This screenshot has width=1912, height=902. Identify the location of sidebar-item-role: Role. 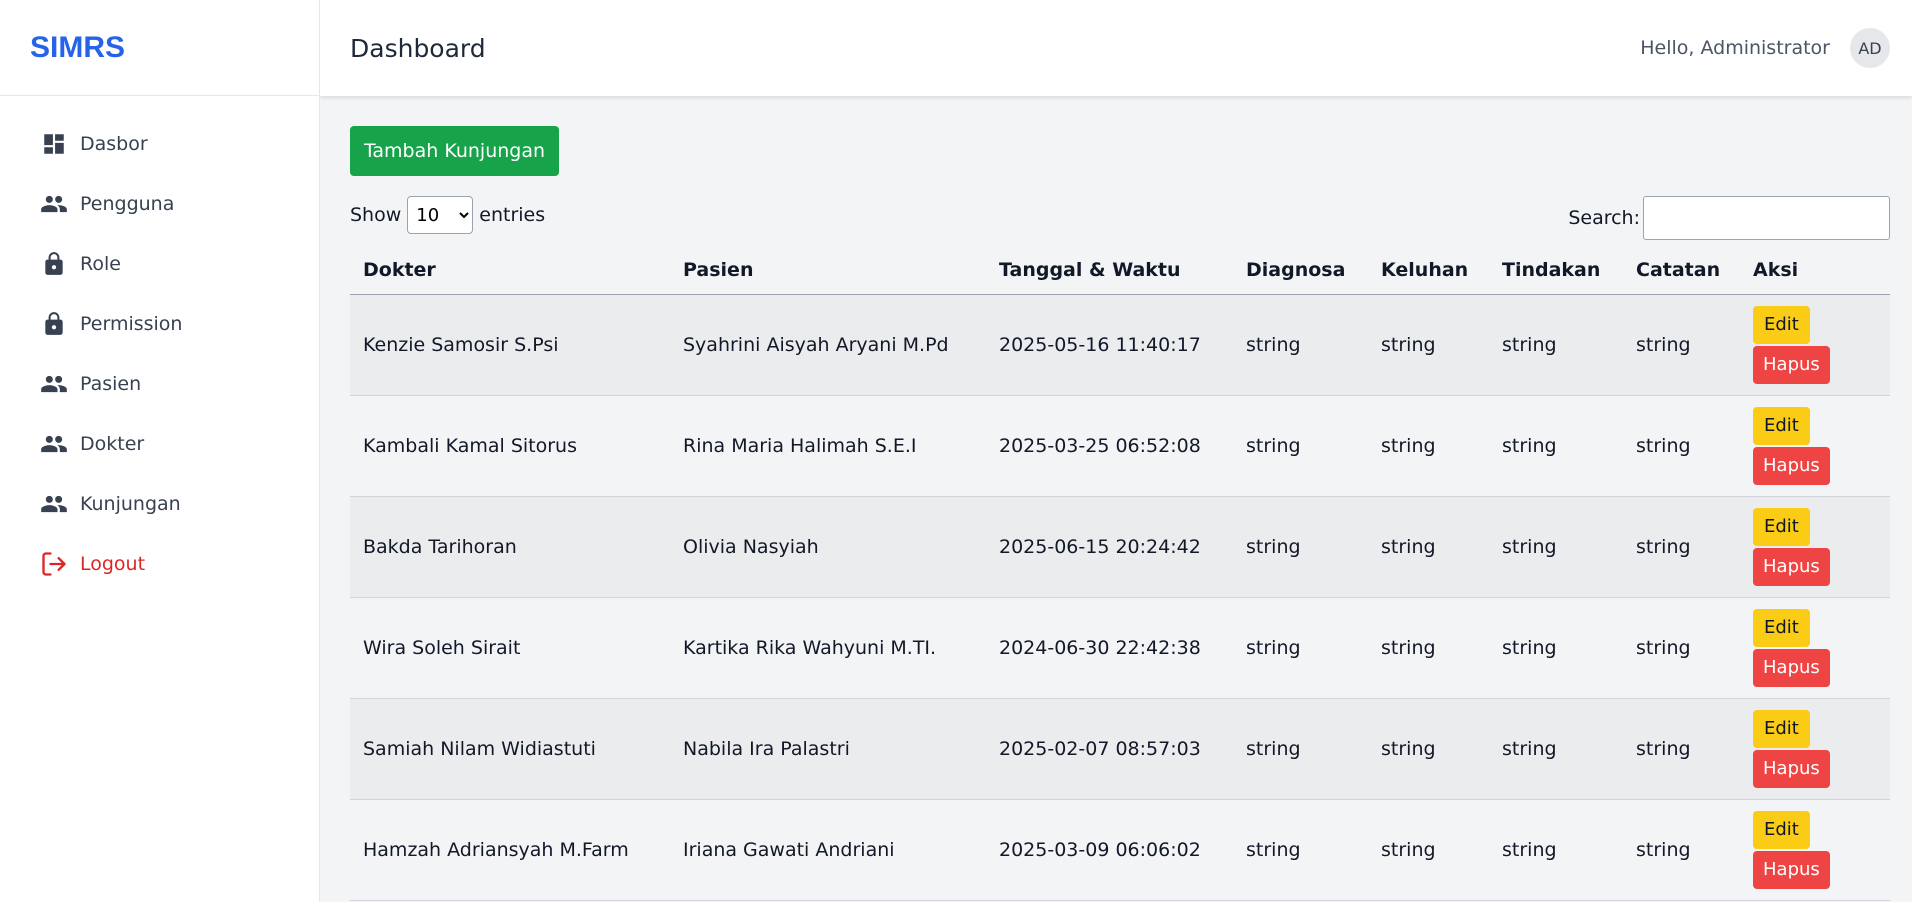
(159, 264).